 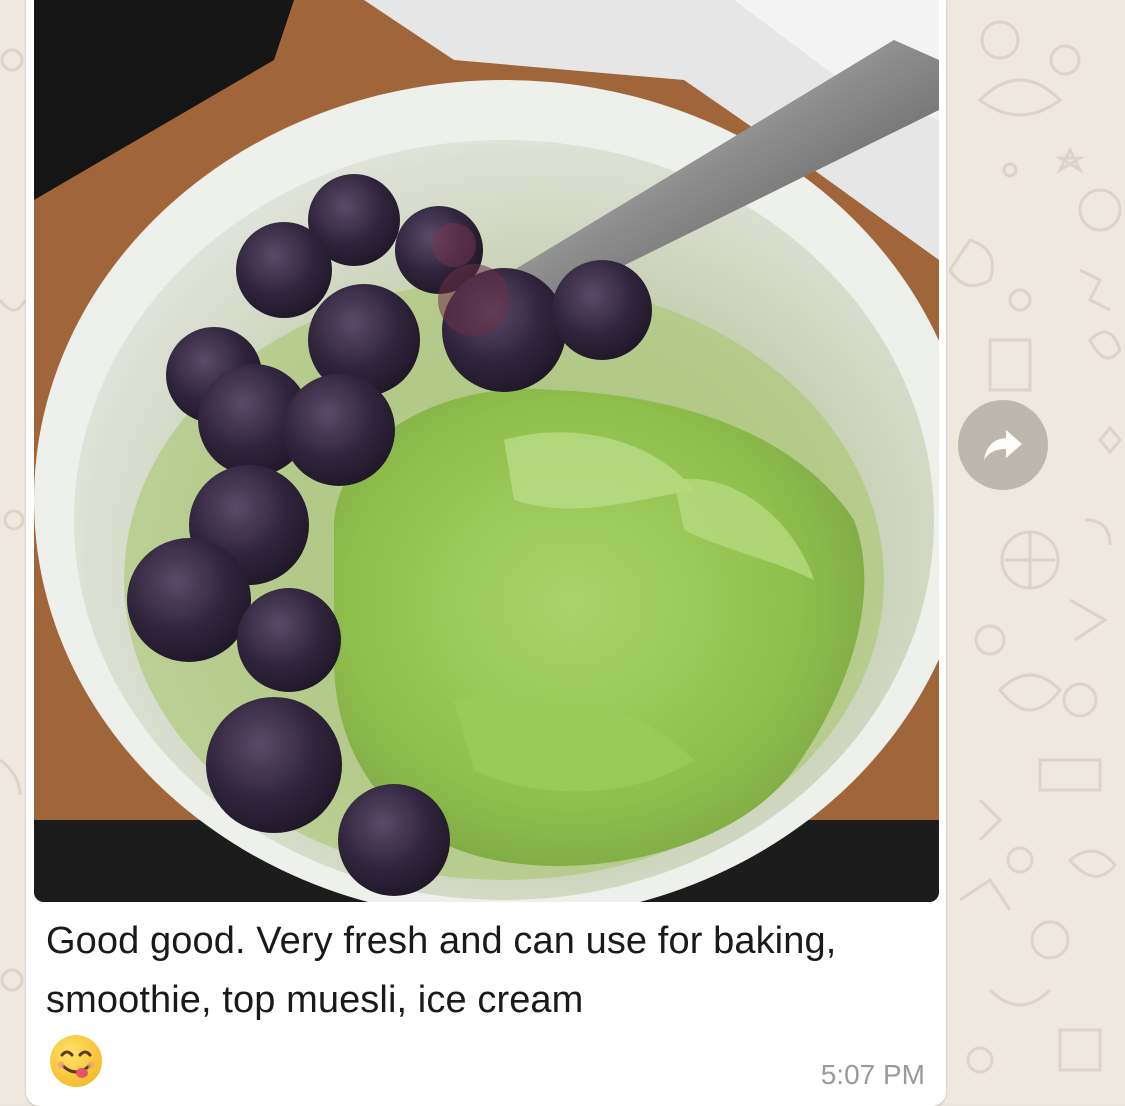 I want to click on forward-arrow-icon, so click(x=1003, y=445).